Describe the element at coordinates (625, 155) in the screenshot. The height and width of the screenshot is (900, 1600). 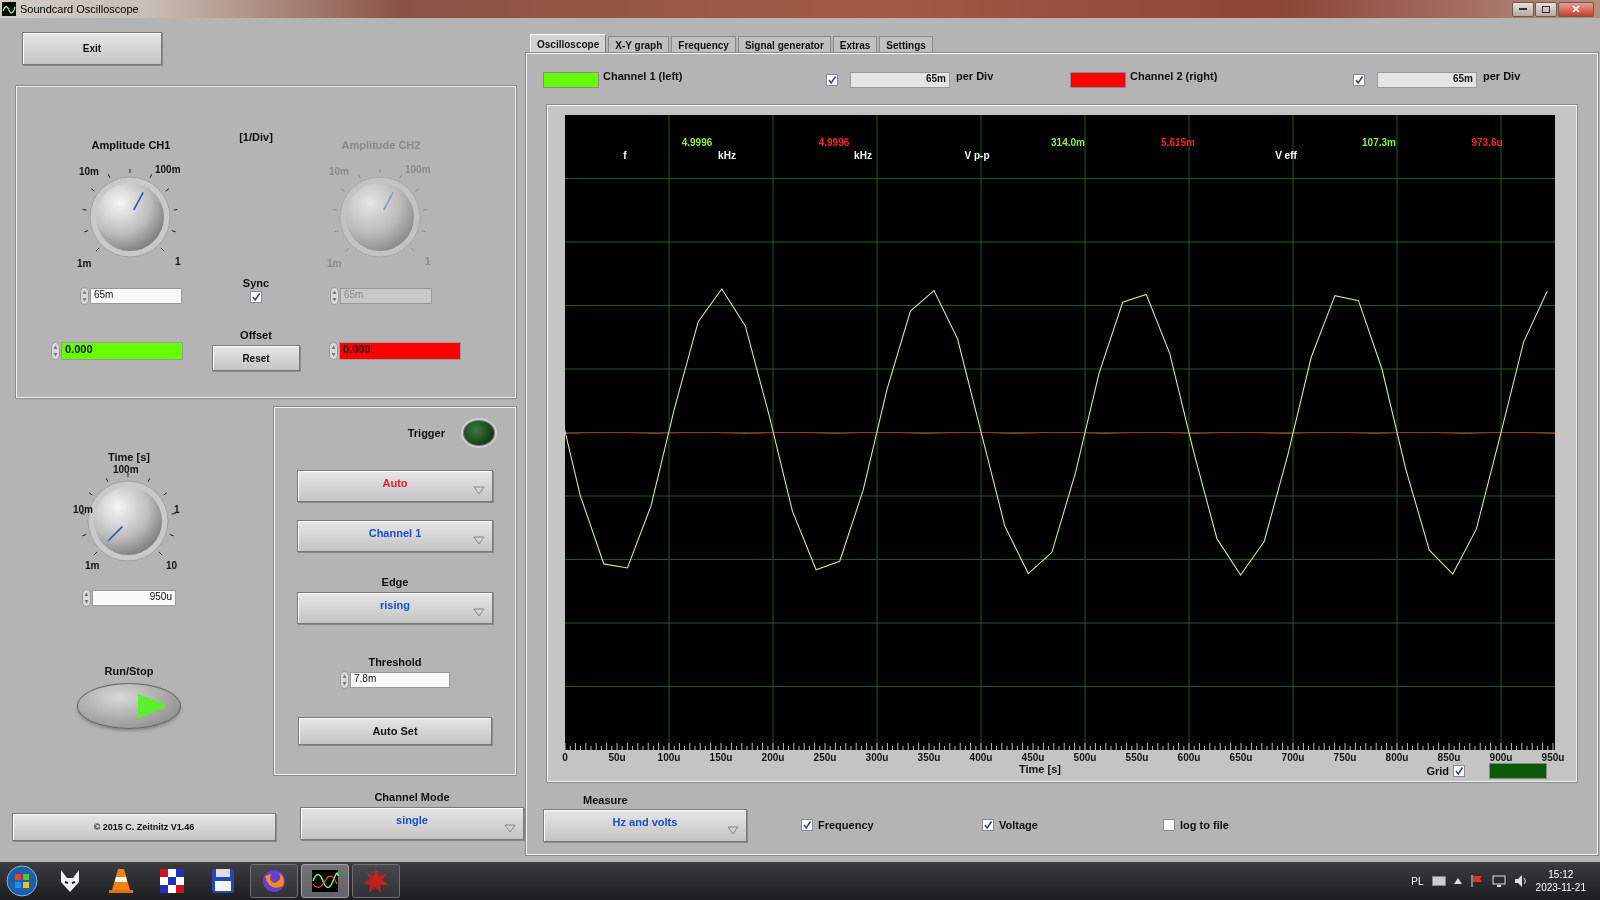
I see `measure-label: f` at that location.